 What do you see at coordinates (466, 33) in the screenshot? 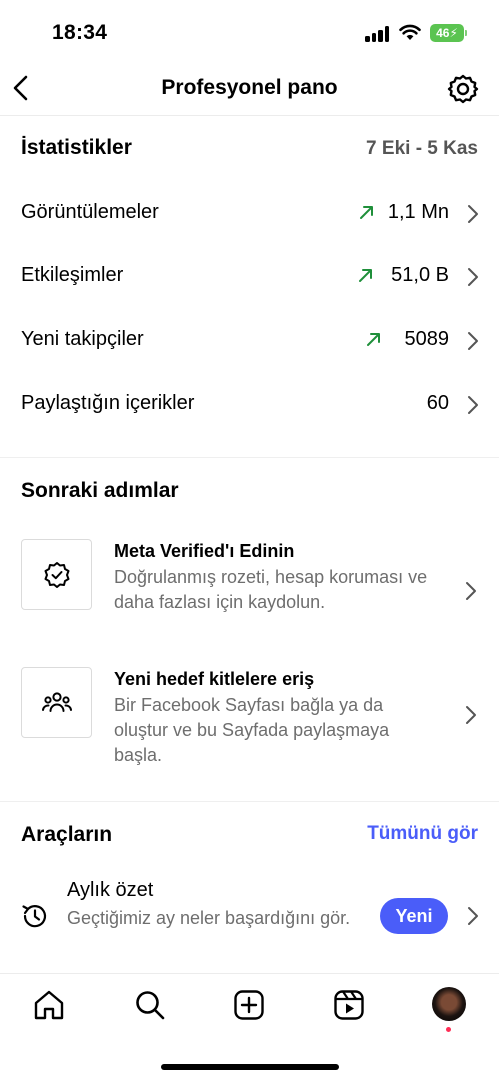
I see `battery-tip` at bounding box center [466, 33].